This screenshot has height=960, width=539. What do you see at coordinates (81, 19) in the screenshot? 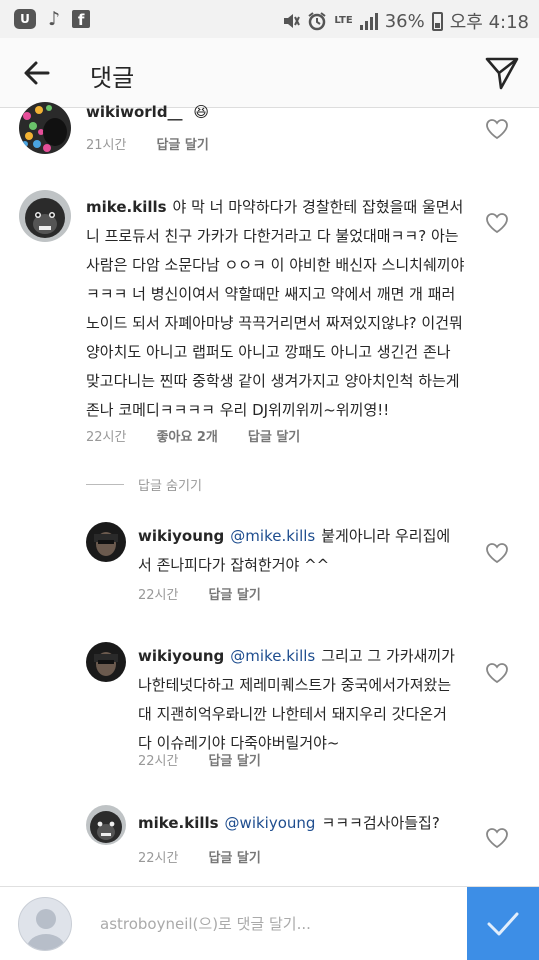
I see `facebook-icon: f` at bounding box center [81, 19].